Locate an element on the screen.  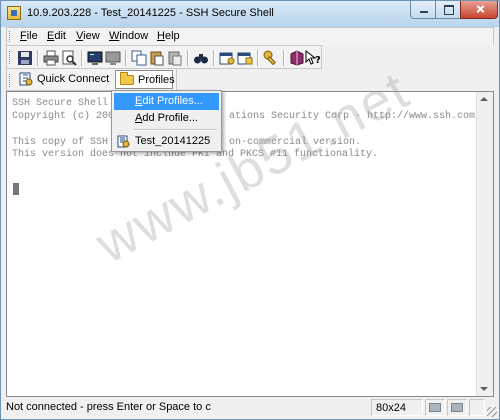
vertical-scrollbar is located at coordinates (484, 244).